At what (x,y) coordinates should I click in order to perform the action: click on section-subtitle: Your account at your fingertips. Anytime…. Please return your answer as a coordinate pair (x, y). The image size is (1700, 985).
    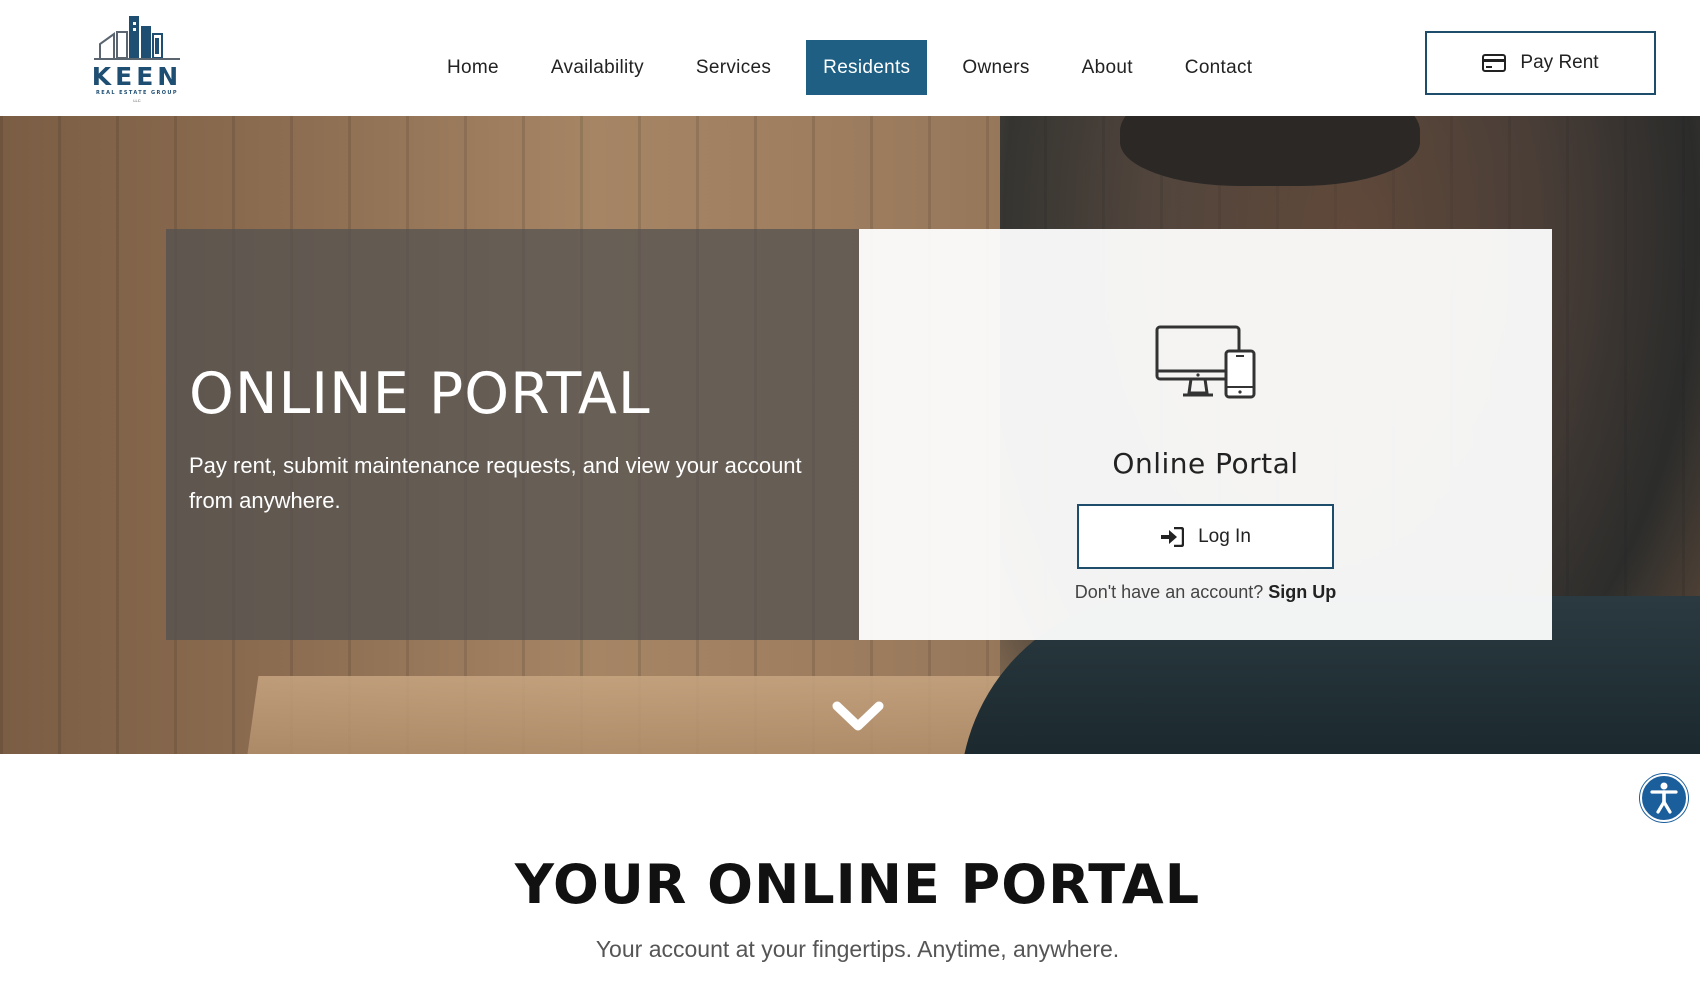
    Looking at the image, I should click on (857, 949).